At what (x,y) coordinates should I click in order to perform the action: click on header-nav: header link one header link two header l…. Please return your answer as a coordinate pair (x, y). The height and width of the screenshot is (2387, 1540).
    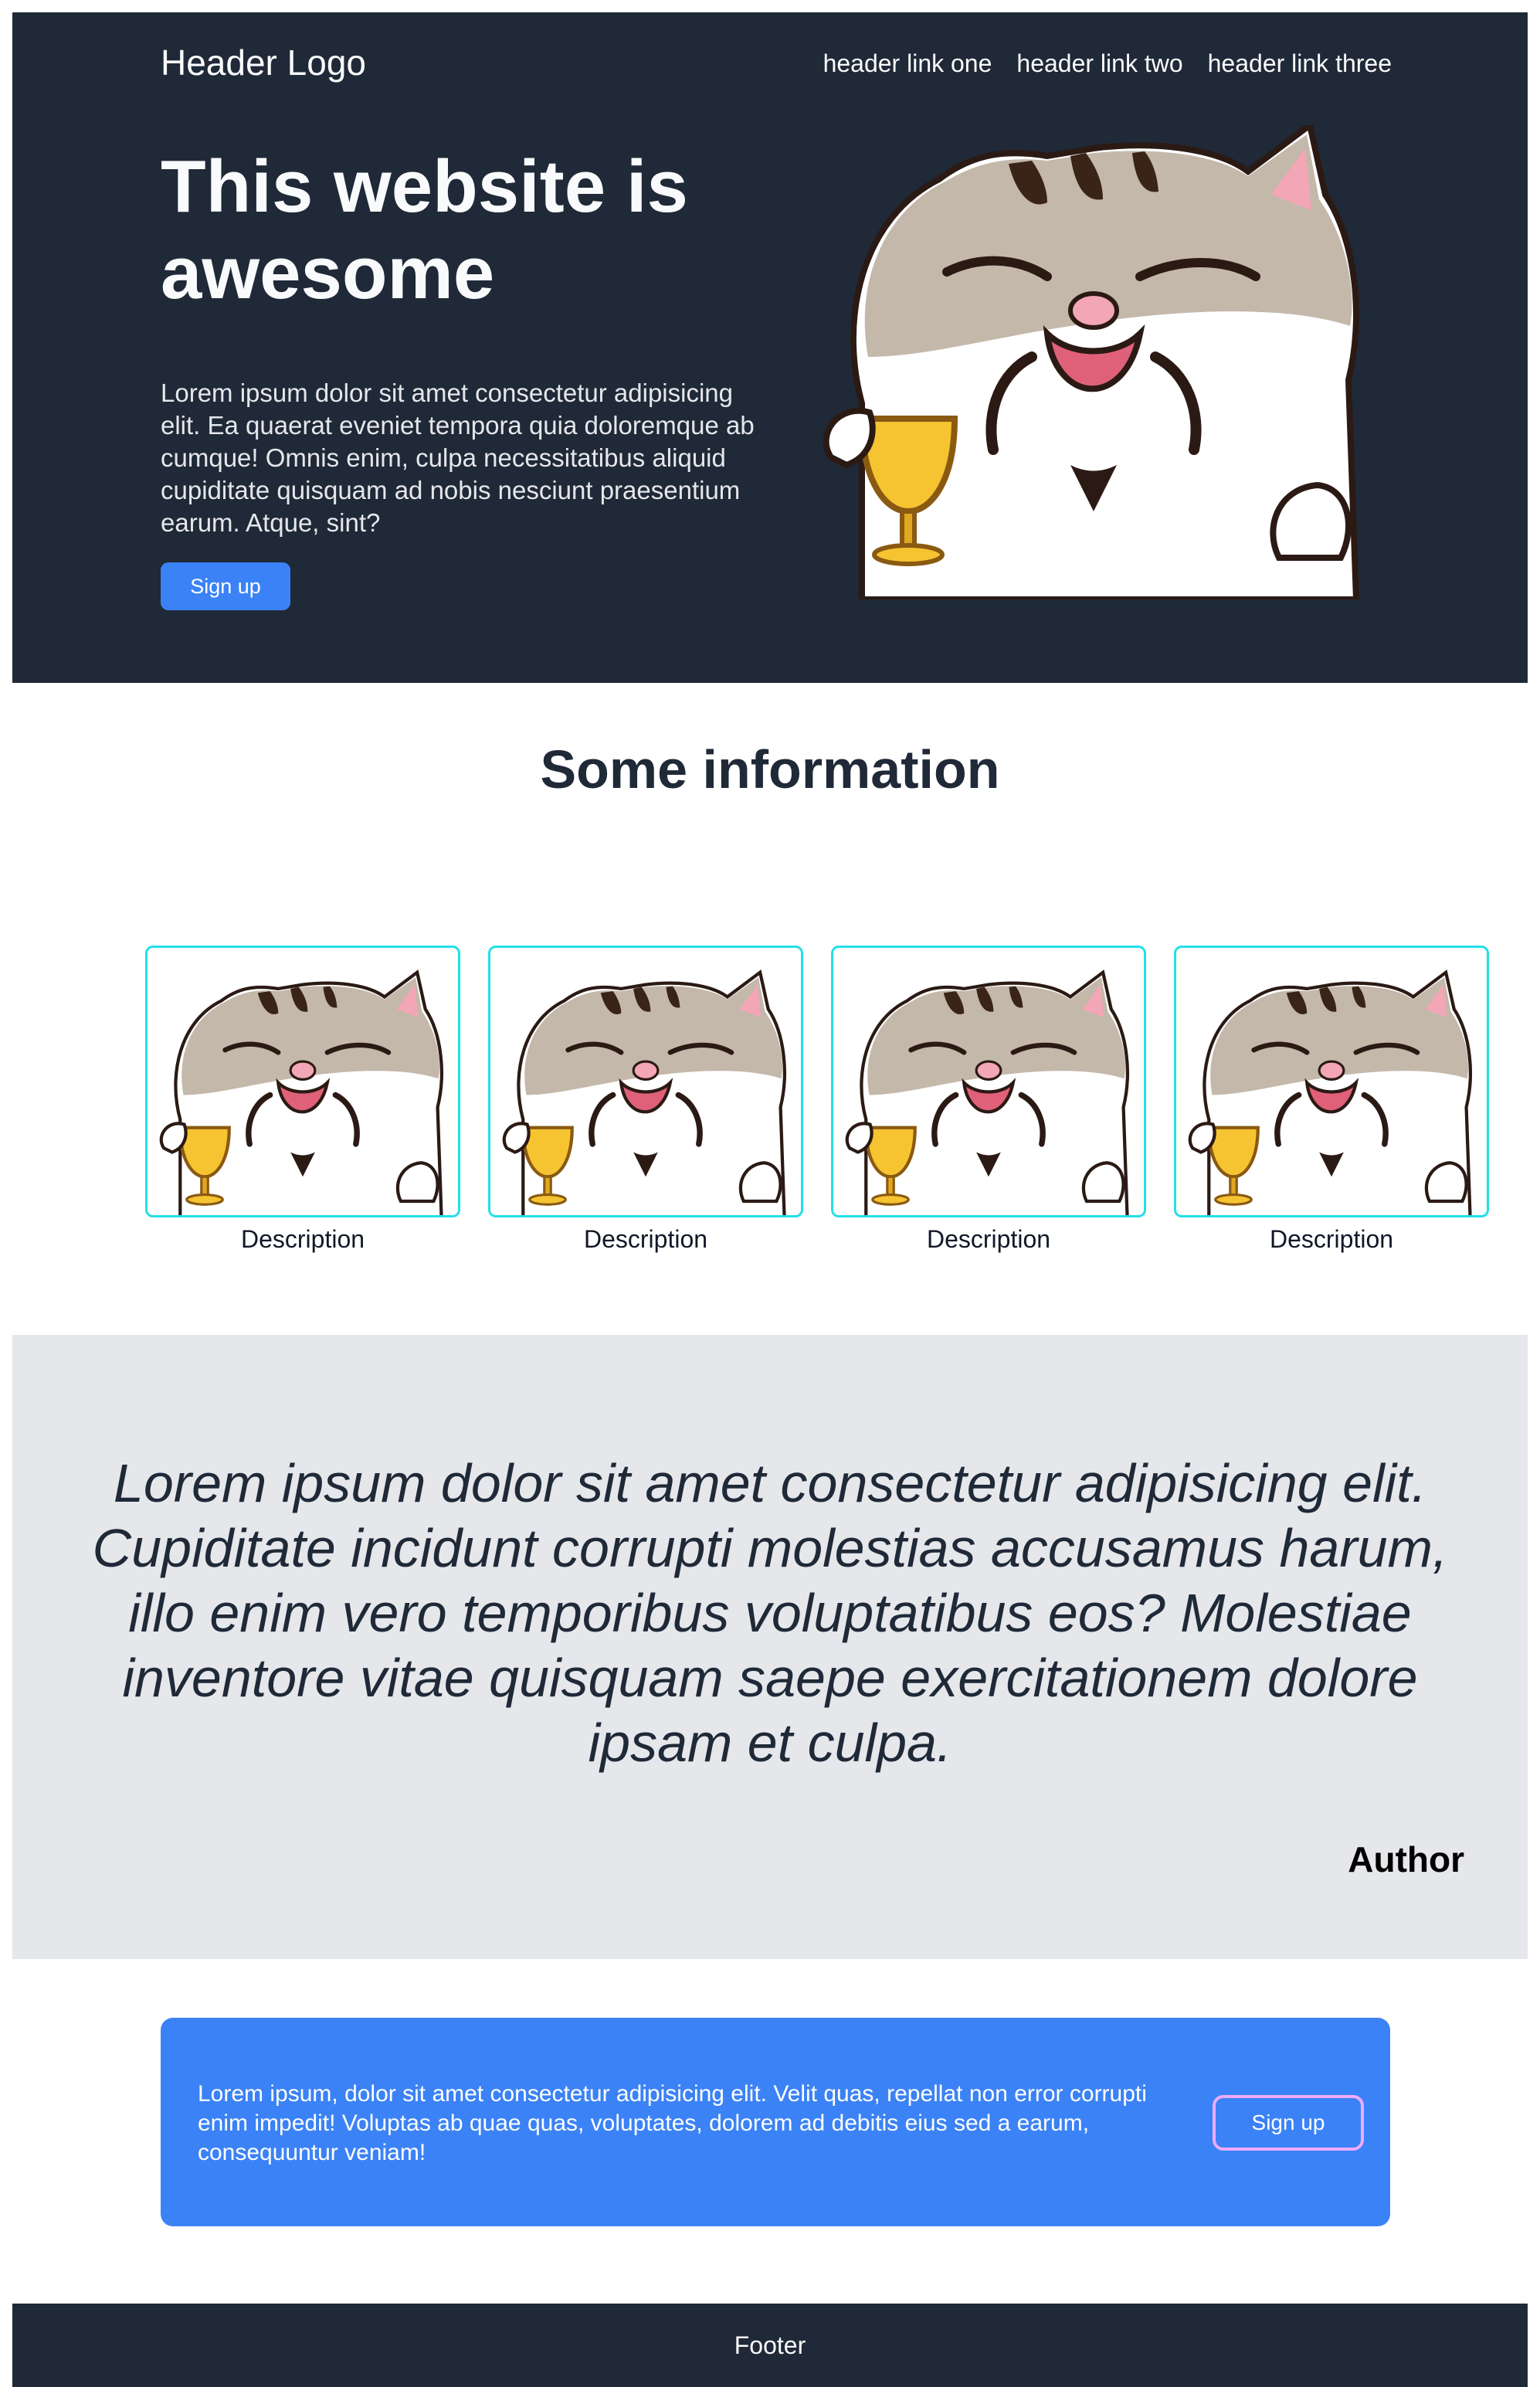
    Looking at the image, I should click on (1107, 63).